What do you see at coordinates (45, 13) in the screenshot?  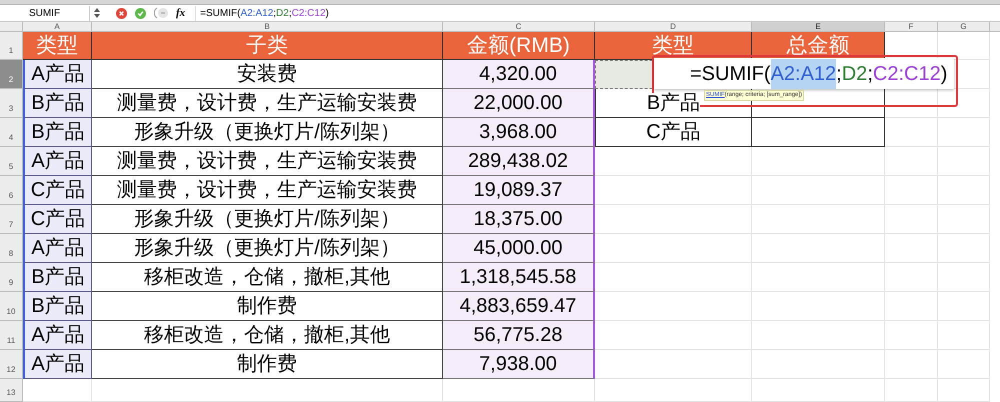 I see `name-box: SUMIF` at bounding box center [45, 13].